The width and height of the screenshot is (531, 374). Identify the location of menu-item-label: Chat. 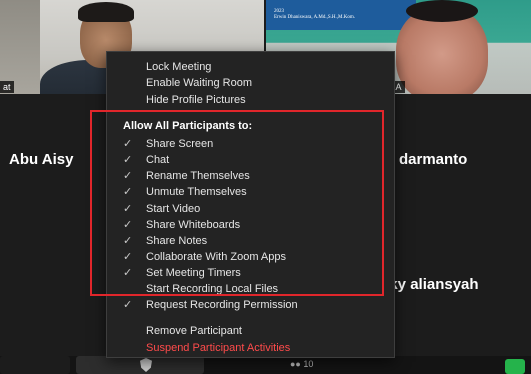
(158, 160).